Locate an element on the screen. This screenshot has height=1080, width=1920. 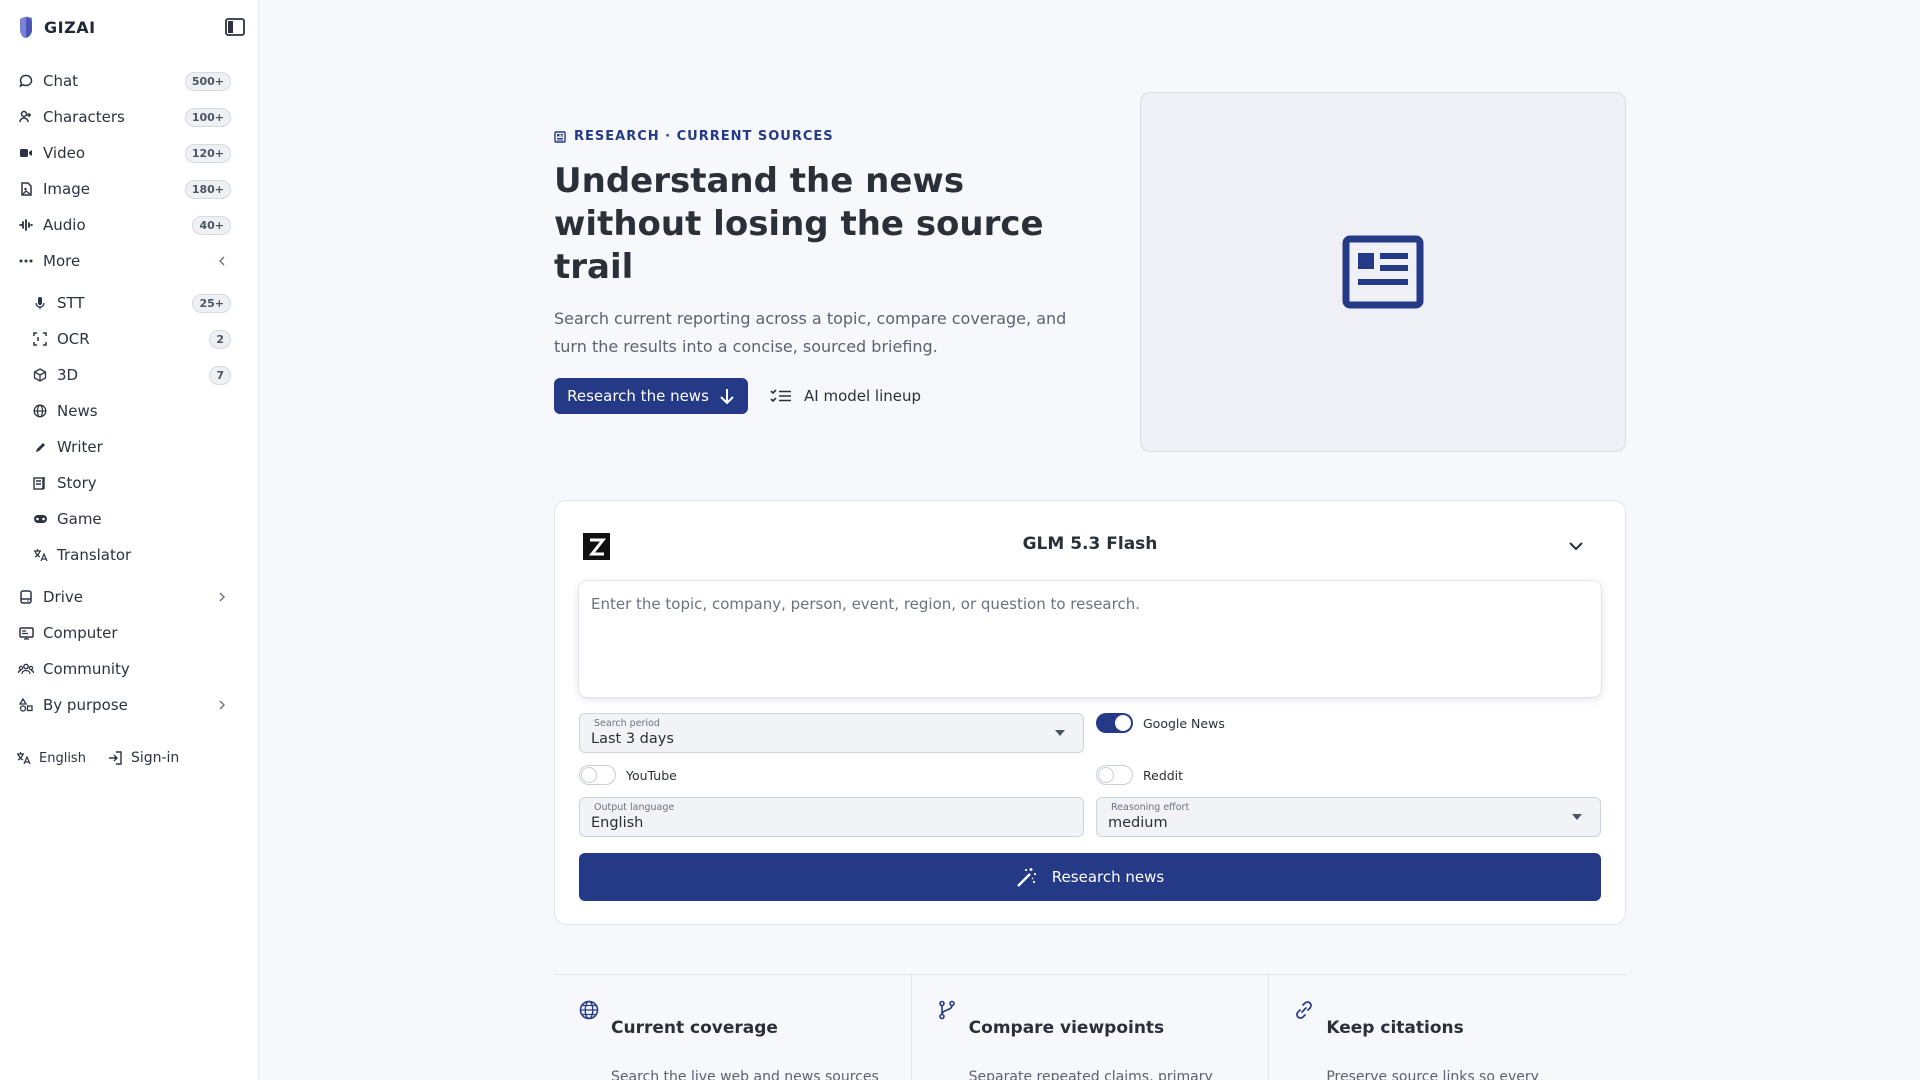
book-icon is located at coordinates (40, 483).